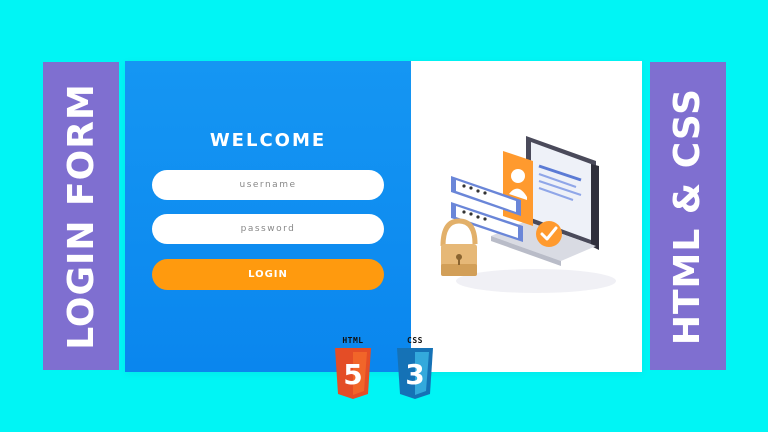 This screenshot has width=768, height=432. I want to click on login-form-banner: LOGIN FORM, so click(81, 216).